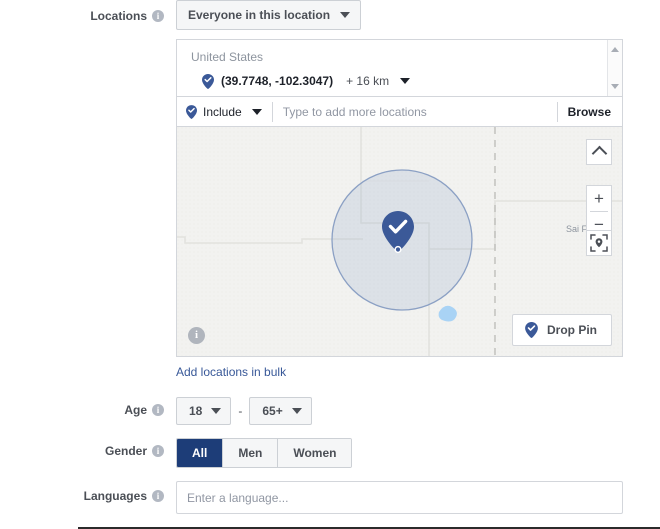 This screenshot has width=660, height=529. I want to click on gender-segmented-control: All Men Women, so click(264, 453).